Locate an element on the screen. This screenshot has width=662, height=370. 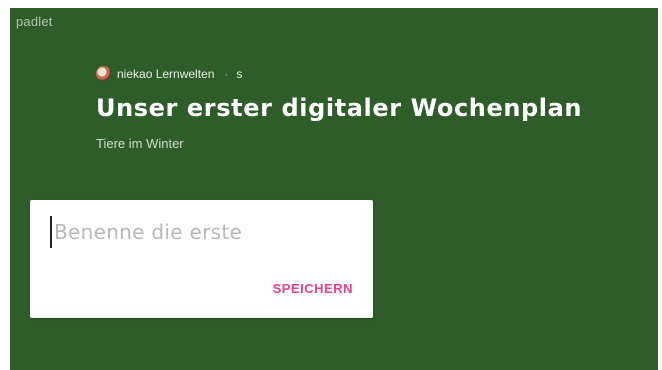
page-subtitle: Tiere im Winter is located at coordinates (140, 143).